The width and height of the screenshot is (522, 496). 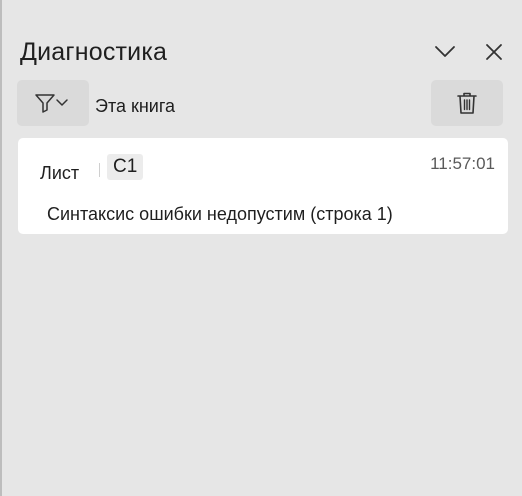 I want to click on close-button, so click(x=494, y=52).